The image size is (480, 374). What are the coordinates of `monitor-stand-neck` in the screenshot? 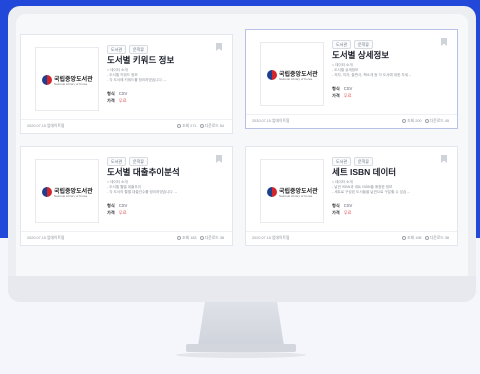 It's located at (241, 324).